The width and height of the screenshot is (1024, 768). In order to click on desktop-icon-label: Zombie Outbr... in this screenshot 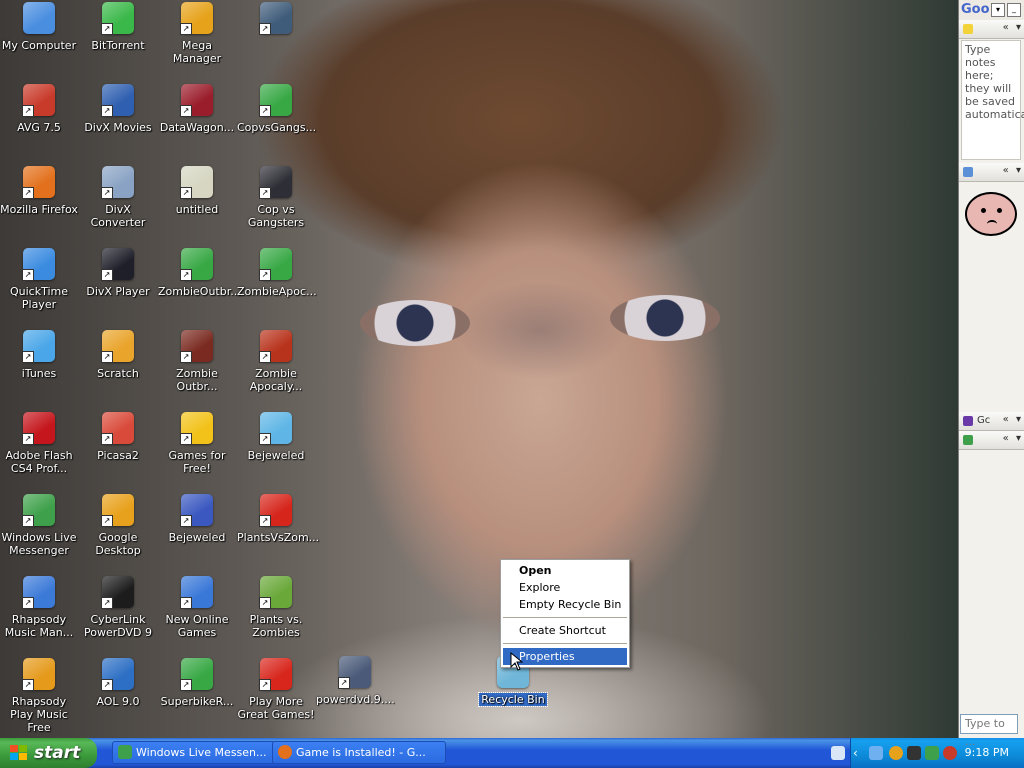, I will do `click(197, 380)`.